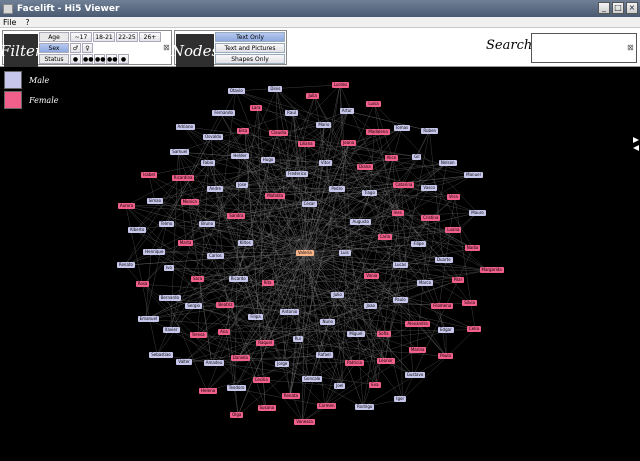 The width and height of the screenshot is (640, 461). Describe the element at coordinates (150, 37) in the screenshot. I see `age-option-26plus: 26+` at that location.